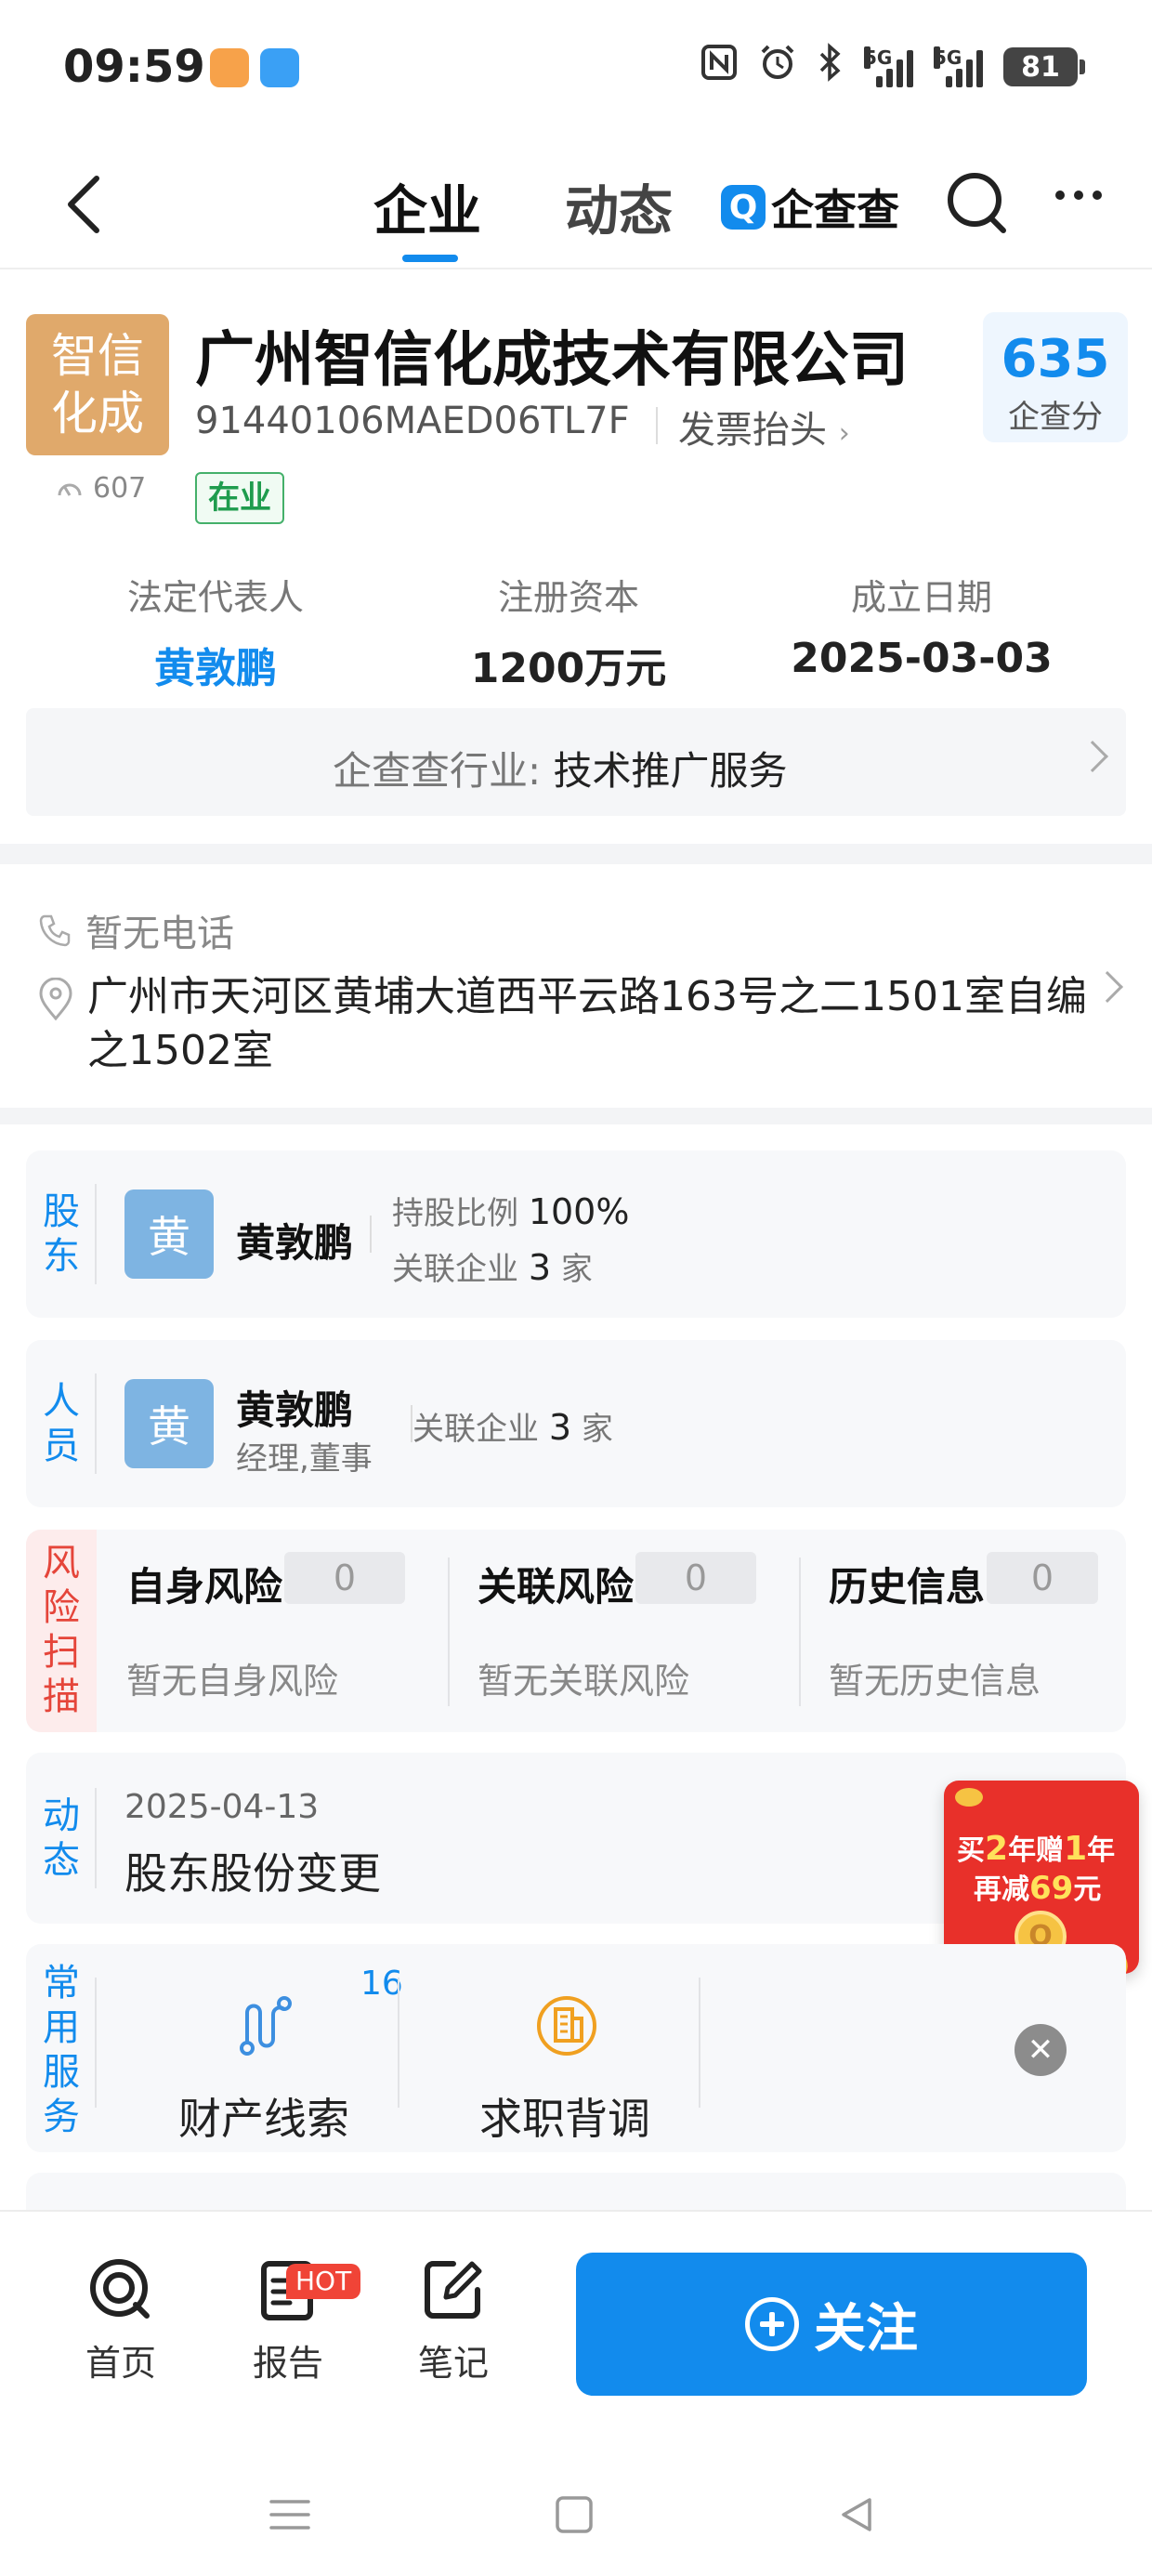 The width and height of the screenshot is (1152, 2576). I want to click on company-score-card: 635 企查分, so click(1055, 377).